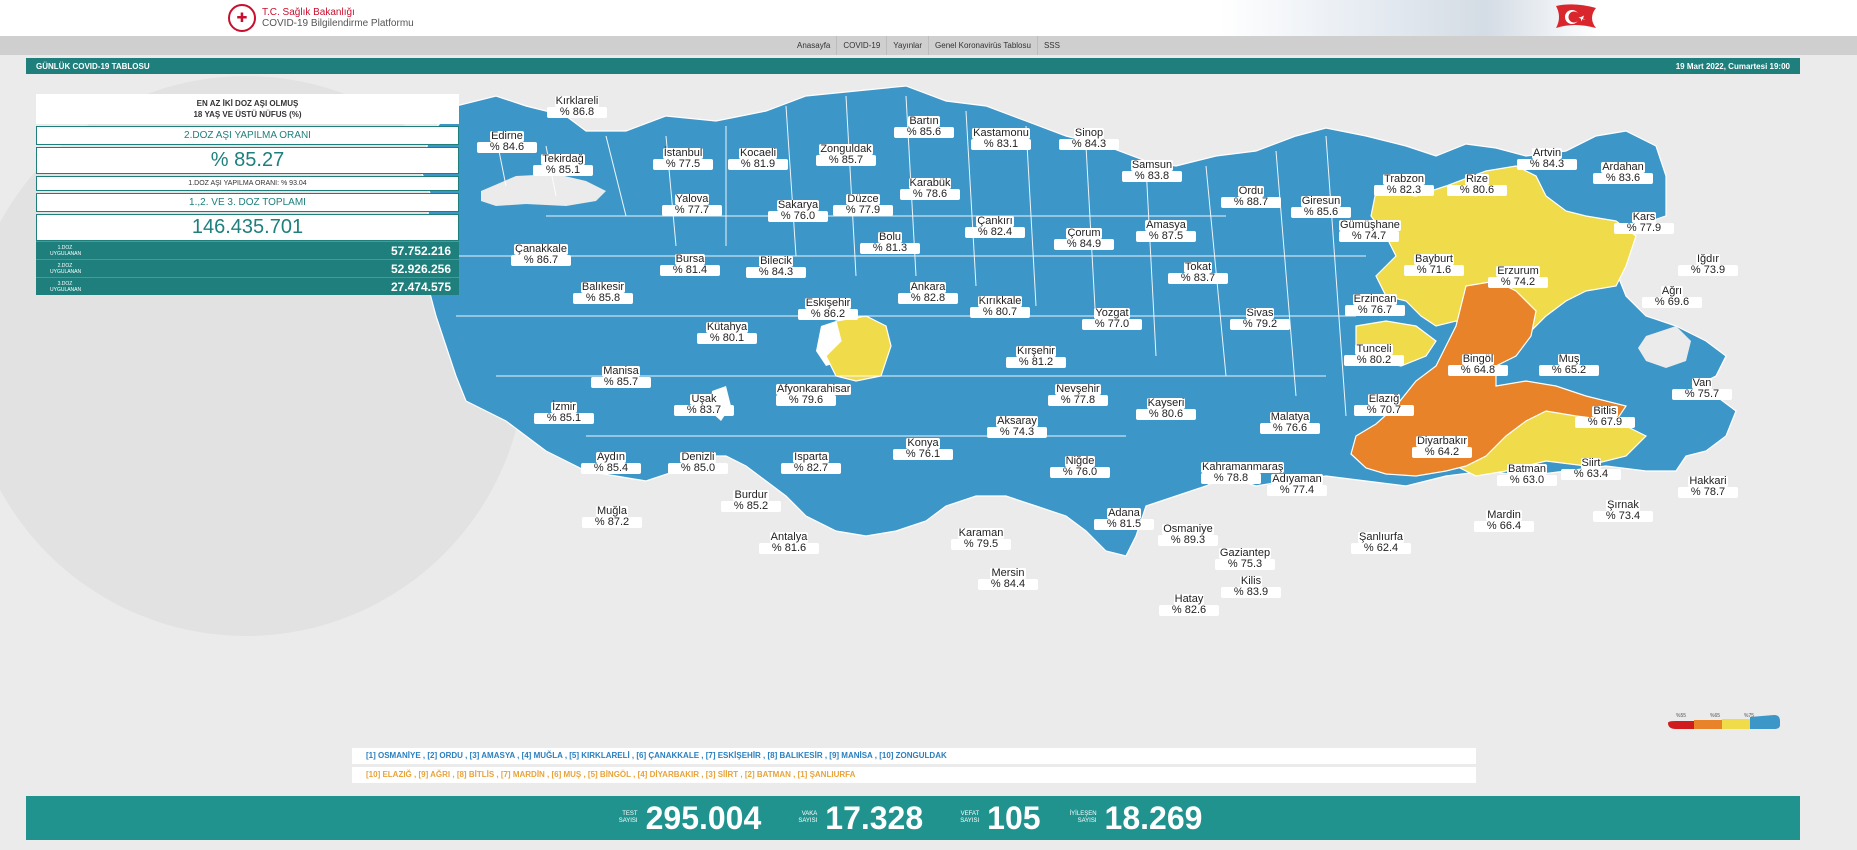 This screenshot has width=1857, height=850. What do you see at coordinates (1152, 171) in the screenshot?
I see `city-label: Samsun% 83.8` at bounding box center [1152, 171].